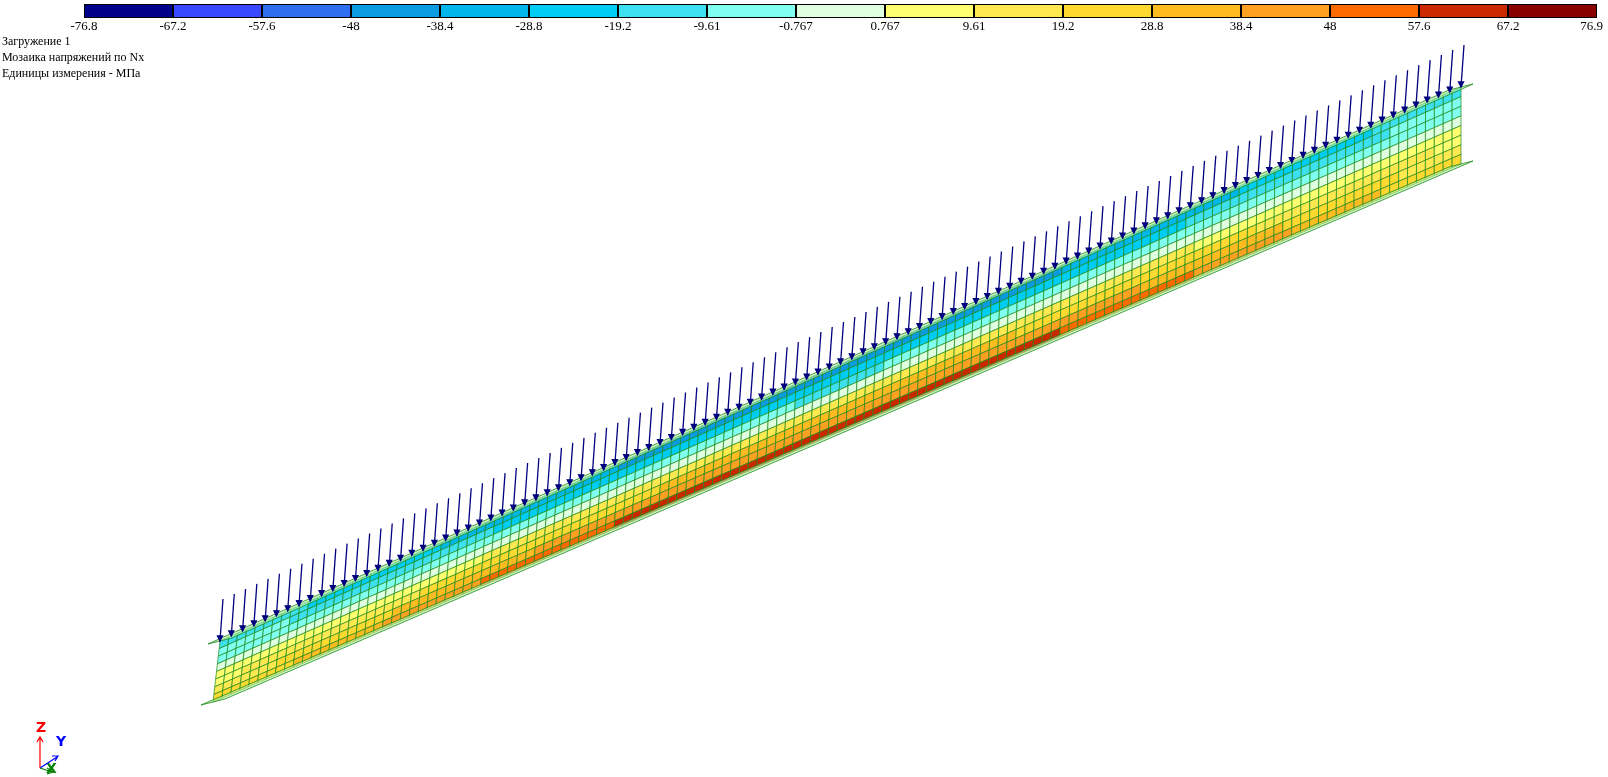 This screenshot has width=1608, height=777. Describe the element at coordinates (173, 25) in the screenshot. I see `legend-value-label: -67.2` at that location.